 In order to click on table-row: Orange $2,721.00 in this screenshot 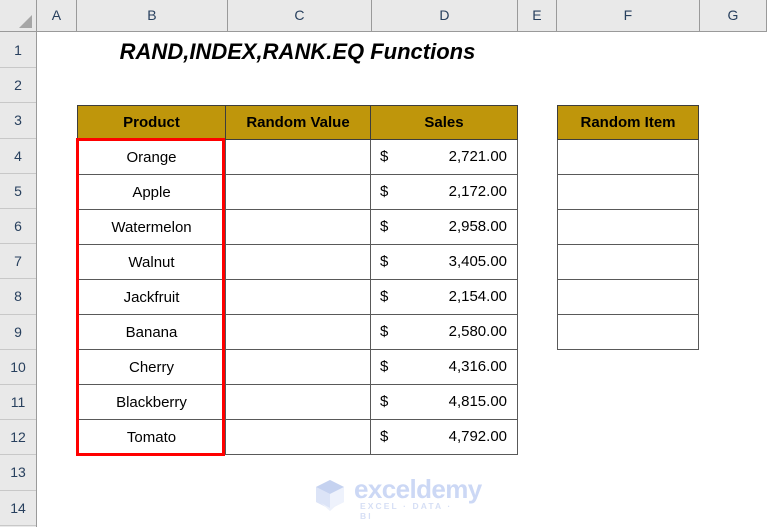, I will do `click(297, 157)`.